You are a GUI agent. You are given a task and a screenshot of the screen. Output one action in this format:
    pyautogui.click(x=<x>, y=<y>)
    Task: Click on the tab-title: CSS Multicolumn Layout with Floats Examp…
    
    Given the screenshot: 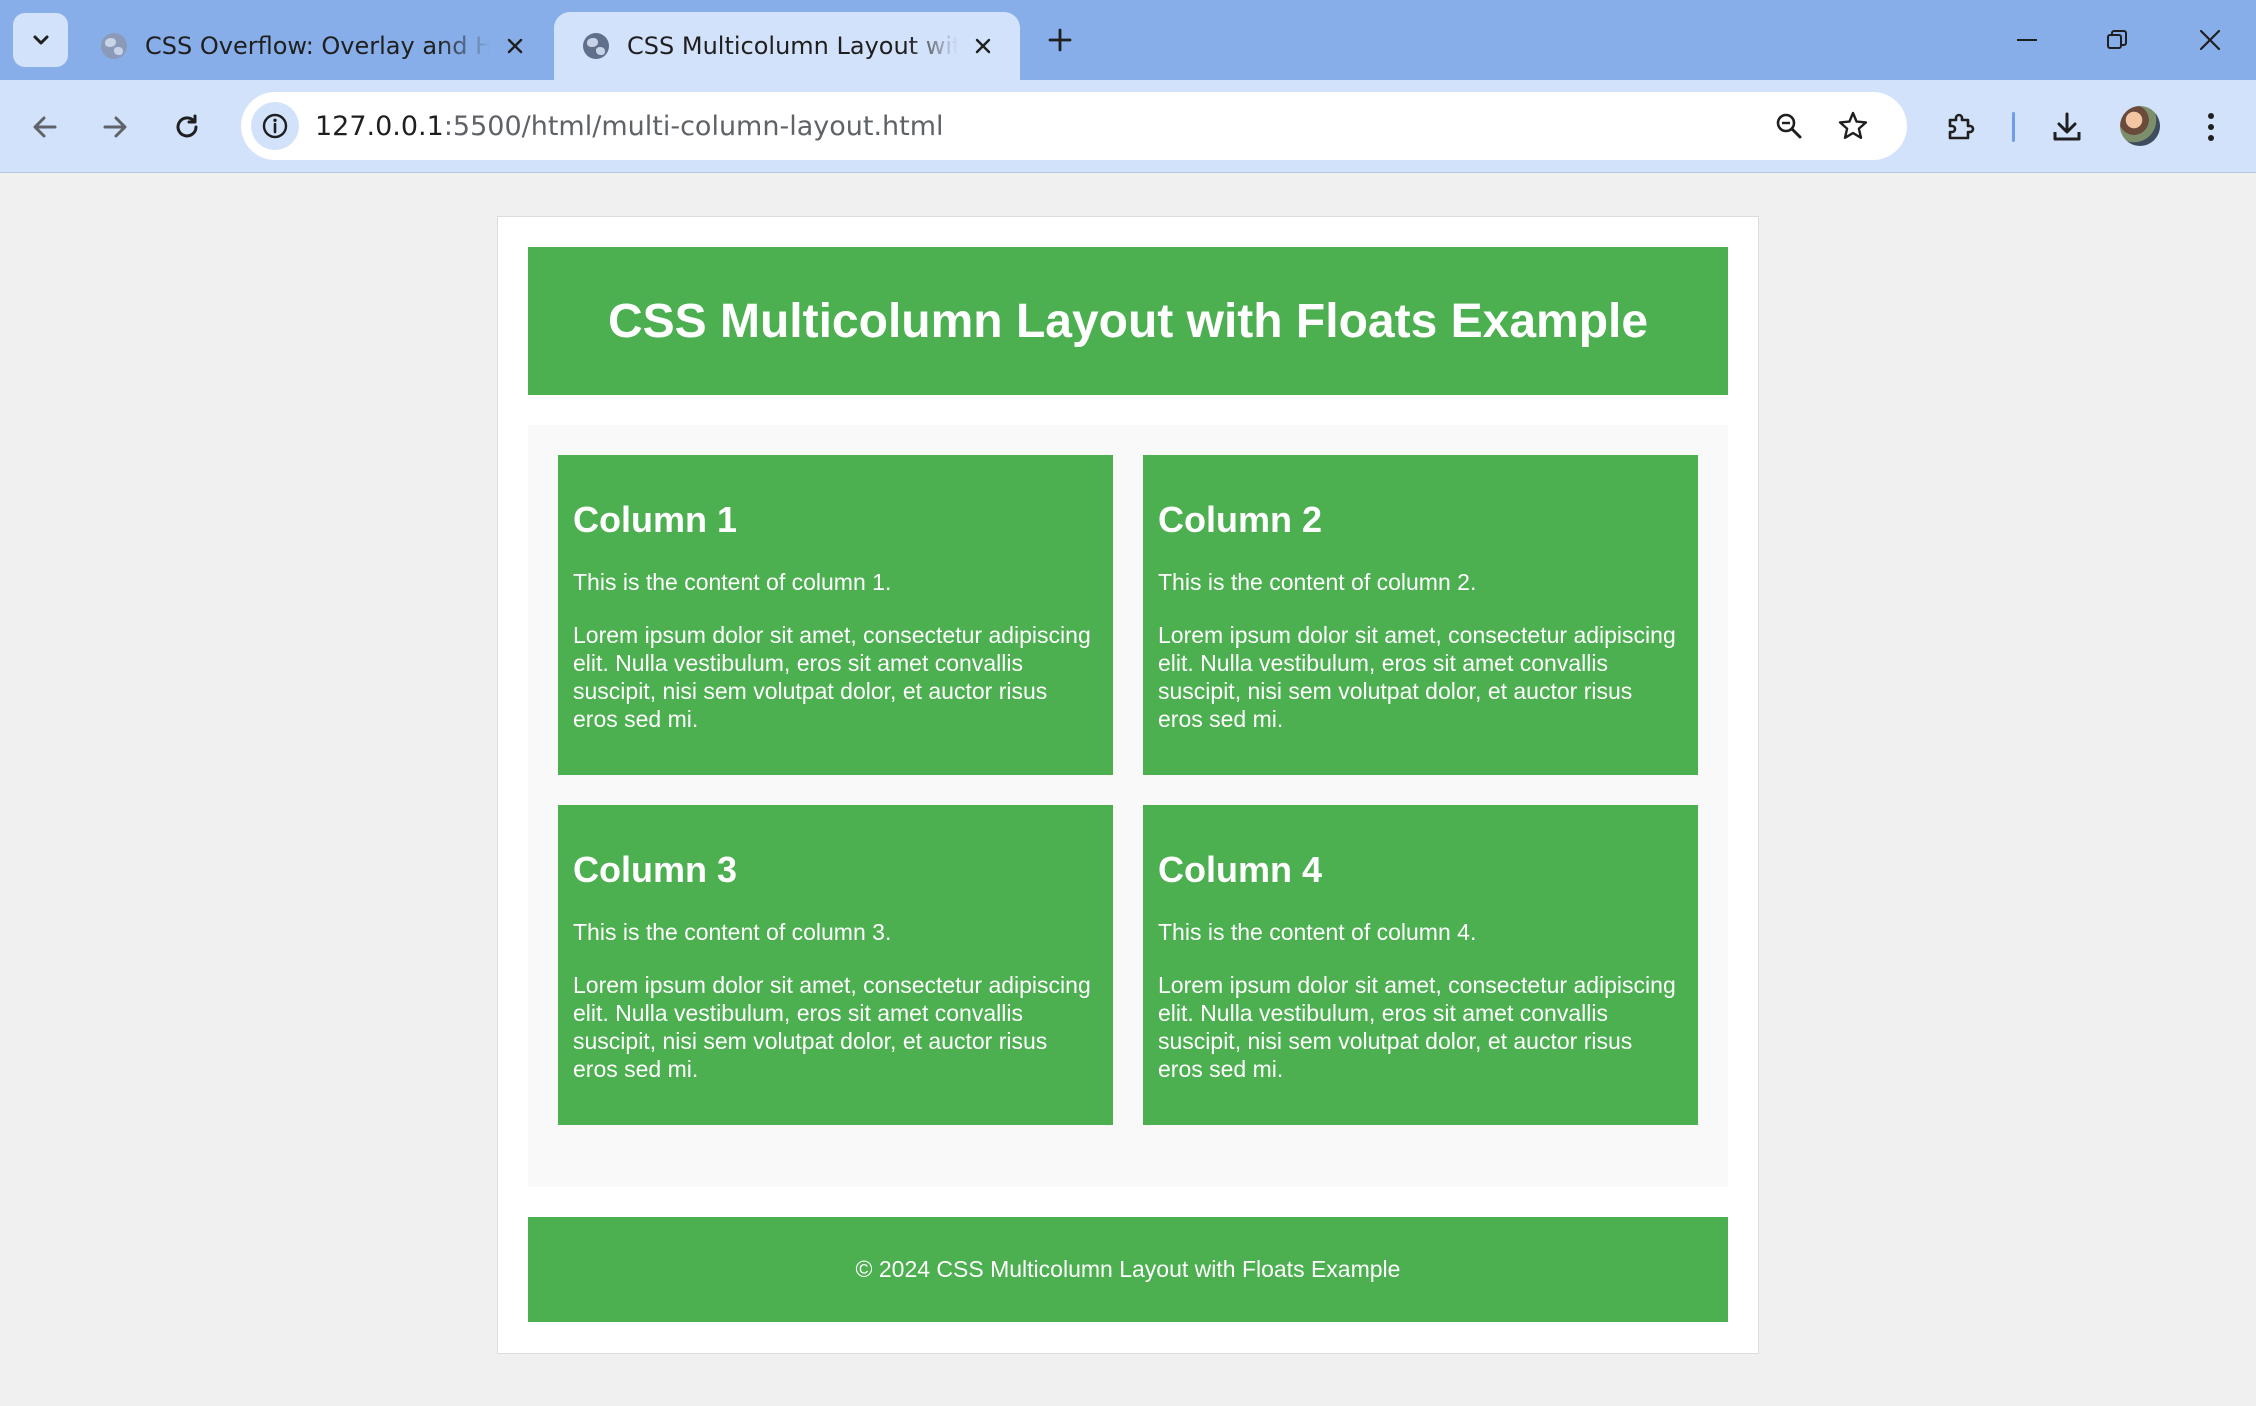 What is the action you would take?
    pyautogui.click(x=792, y=46)
    